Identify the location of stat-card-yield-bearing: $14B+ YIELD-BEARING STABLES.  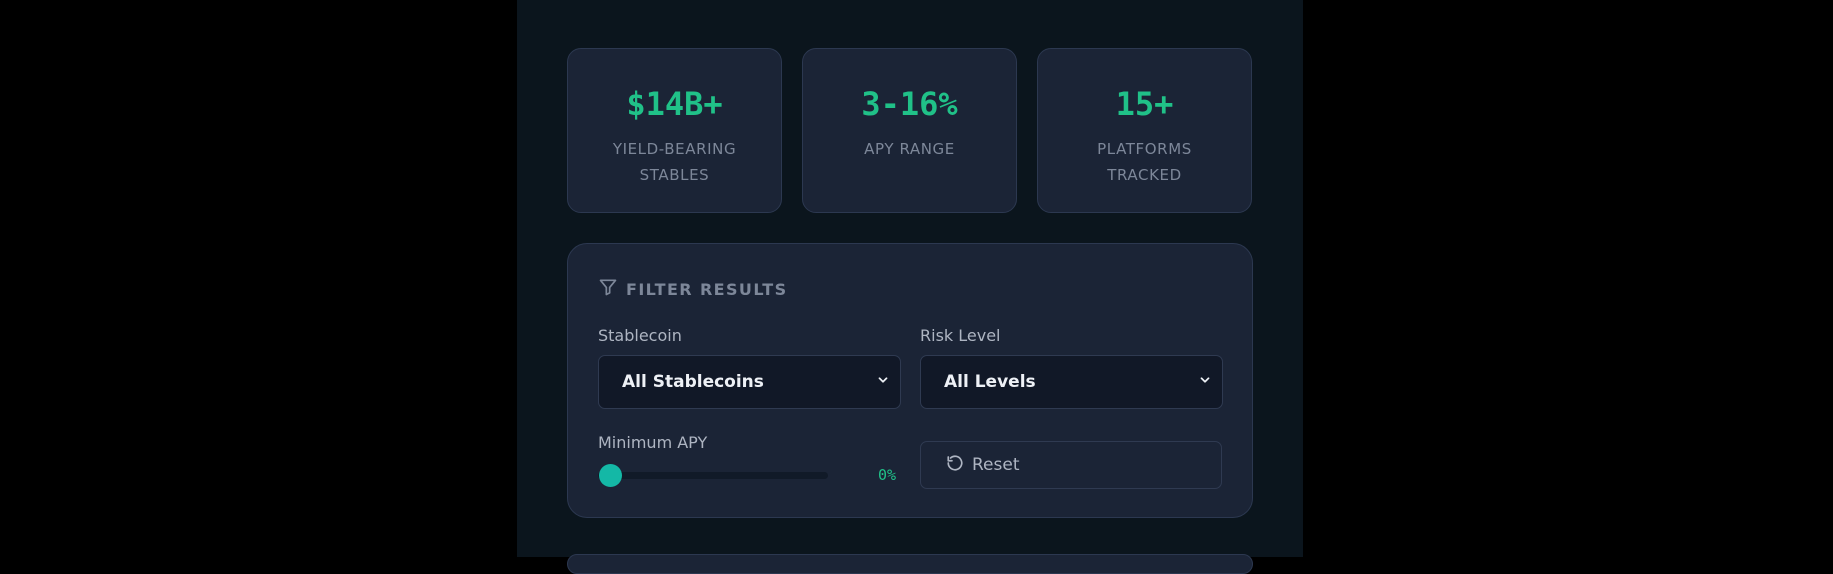
(674, 130).